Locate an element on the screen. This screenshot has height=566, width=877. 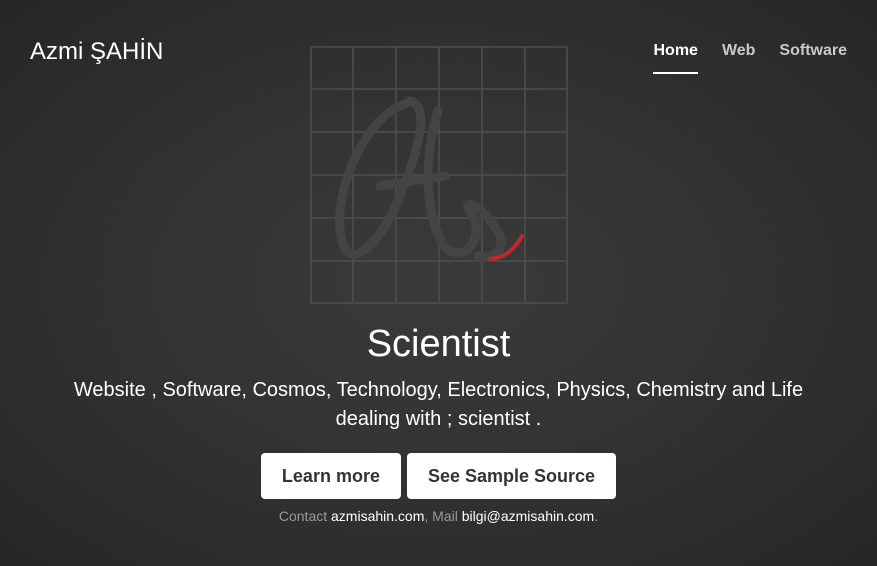
nav-web: Web is located at coordinates (738, 58).